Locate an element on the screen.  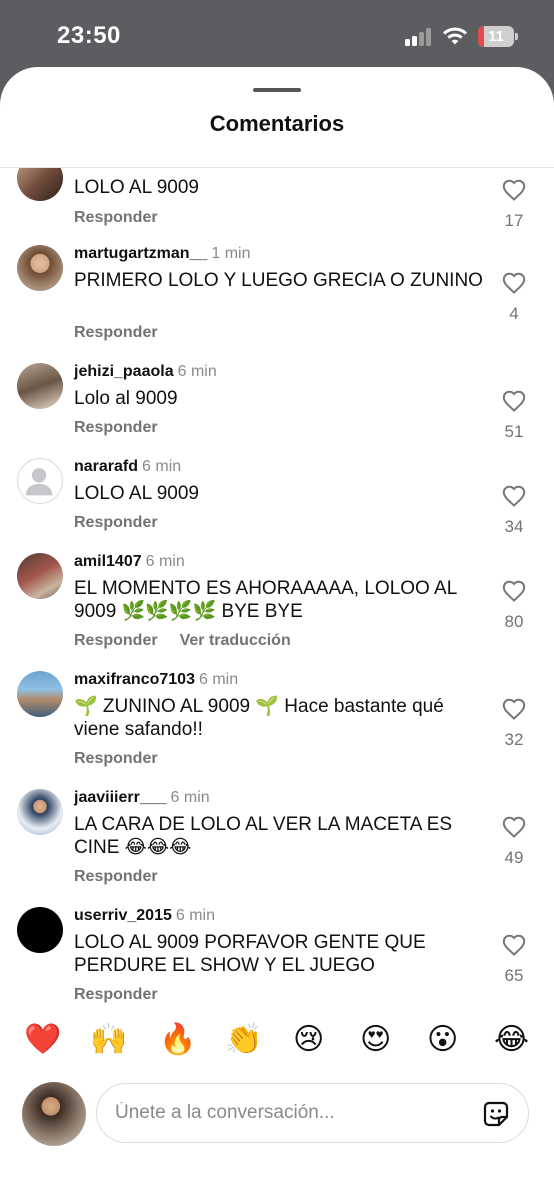
comment-text: Lolo al 9009 is located at coordinates (126, 398).